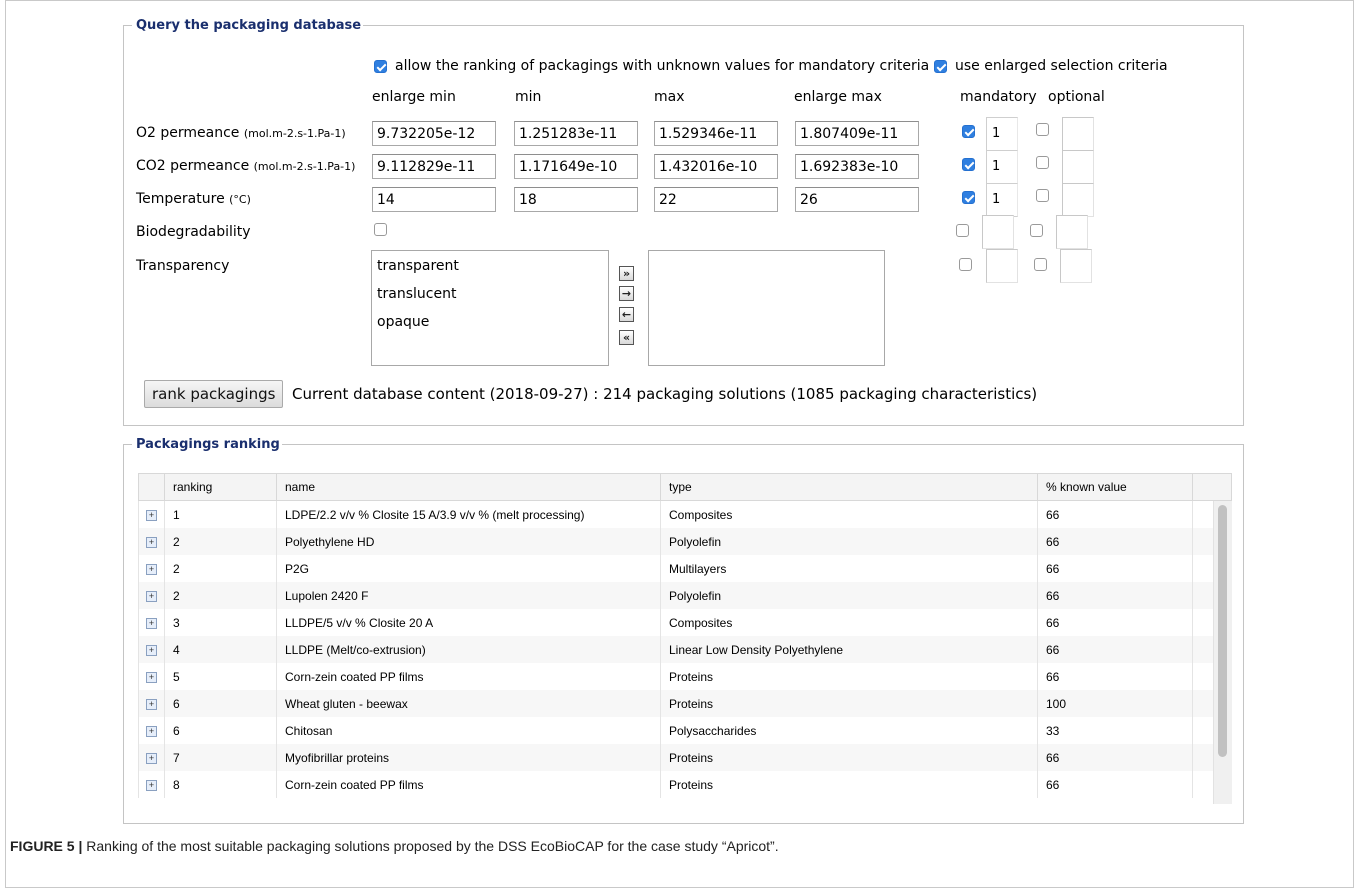 This screenshot has width=1360, height=891. I want to click on table-row: + 7 Myofibrillar proteins Proteins 66, so click(685, 757).